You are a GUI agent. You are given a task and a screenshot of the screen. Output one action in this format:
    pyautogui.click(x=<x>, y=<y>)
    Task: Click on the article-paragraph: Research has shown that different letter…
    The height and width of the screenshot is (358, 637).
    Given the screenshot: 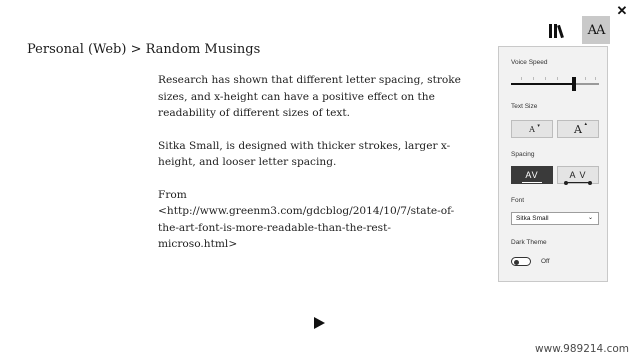 What is the action you would take?
    pyautogui.click(x=309, y=96)
    